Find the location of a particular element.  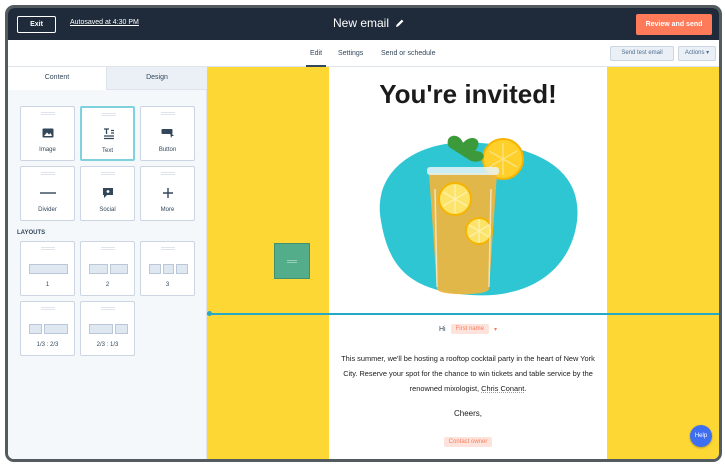

email-title: New email is located at coordinates (361, 23).